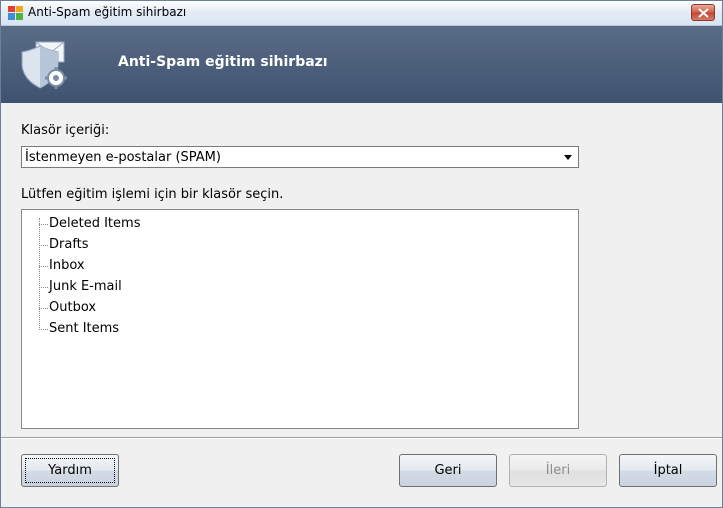 This screenshot has width=723, height=508. Describe the element at coordinates (84, 328) in the screenshot. I see `tree-item-label: Sent Items` at that location.